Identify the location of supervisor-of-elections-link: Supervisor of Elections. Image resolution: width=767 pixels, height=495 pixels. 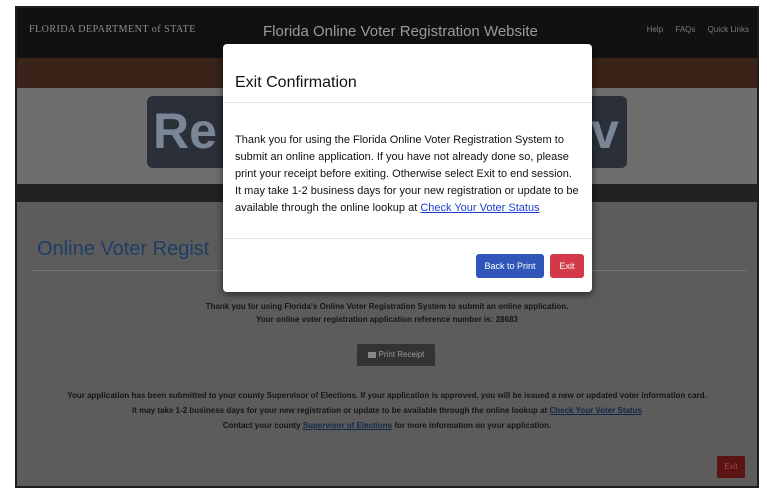
(347, 425).